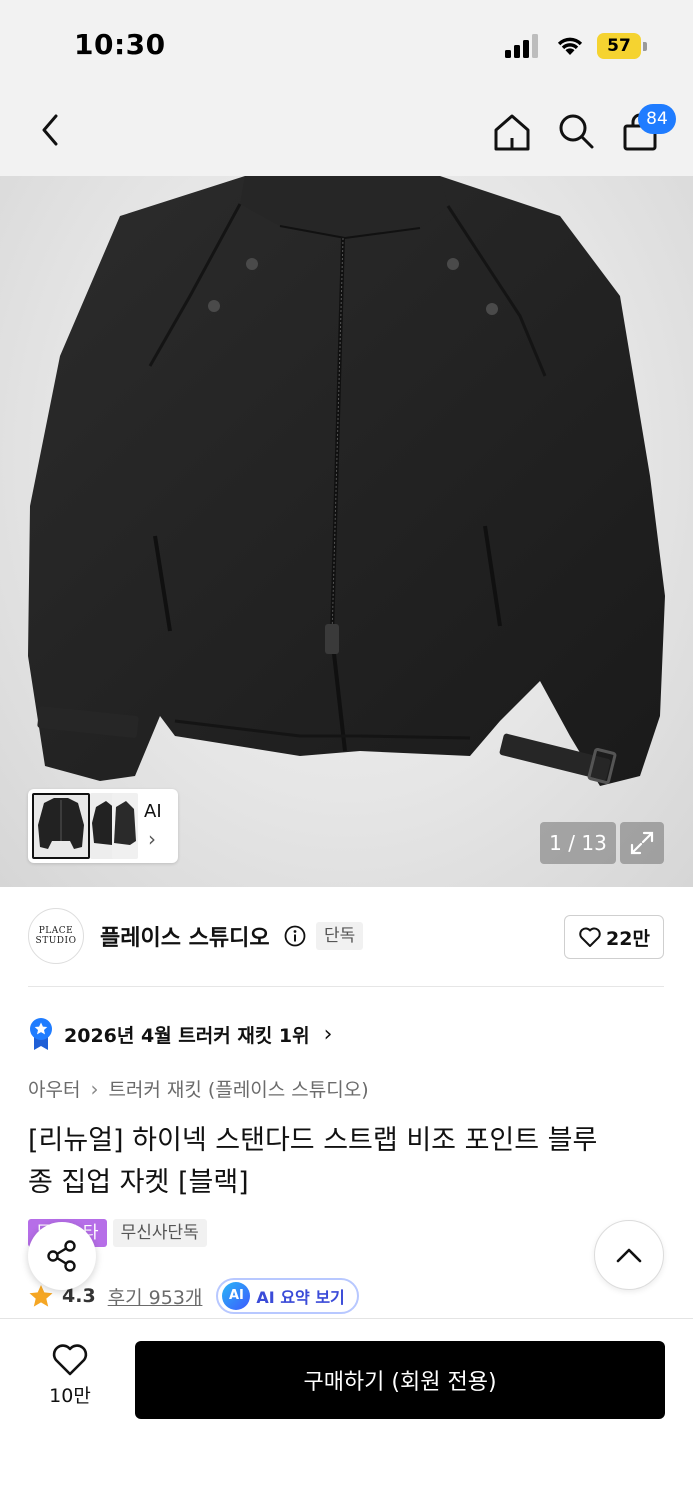  I want to click on thumbnail-jacket-back, so click(125, 823).